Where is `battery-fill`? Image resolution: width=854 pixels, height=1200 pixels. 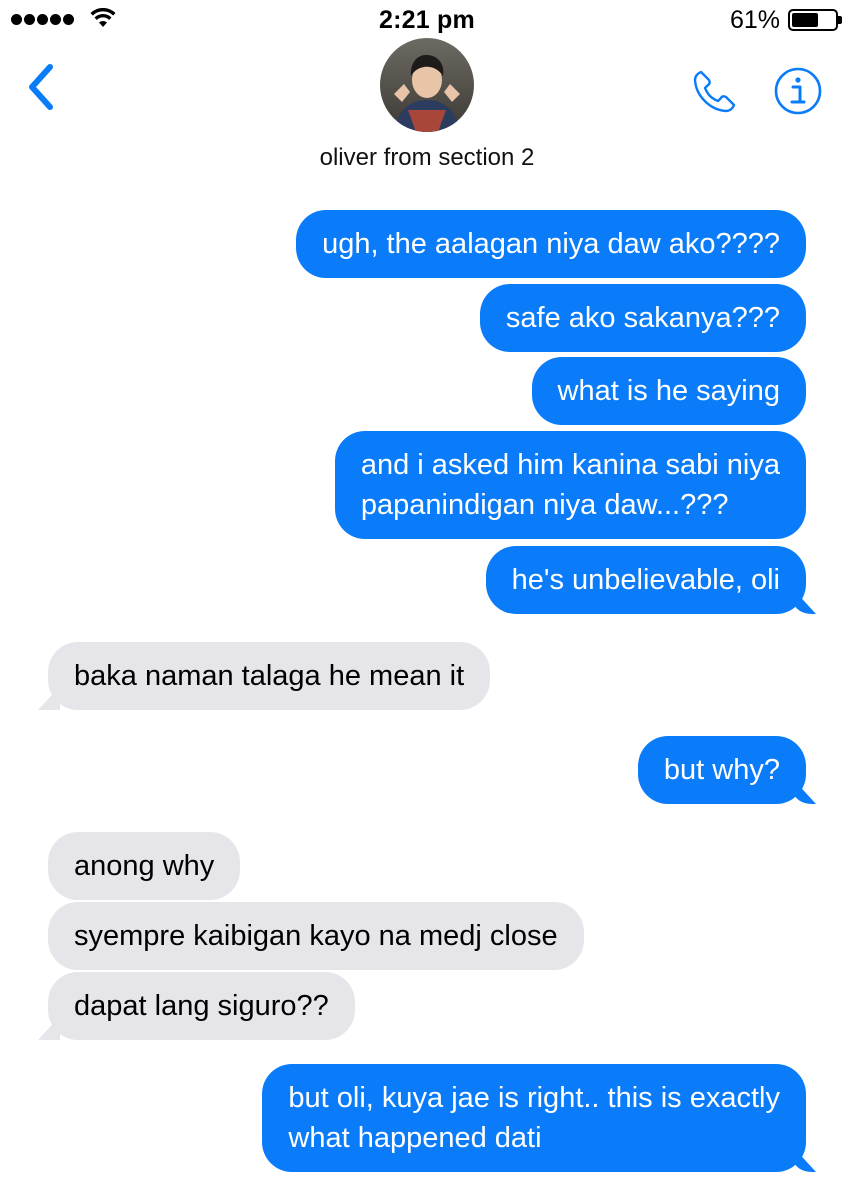
battery-fill is located at coordinates (805, 20).